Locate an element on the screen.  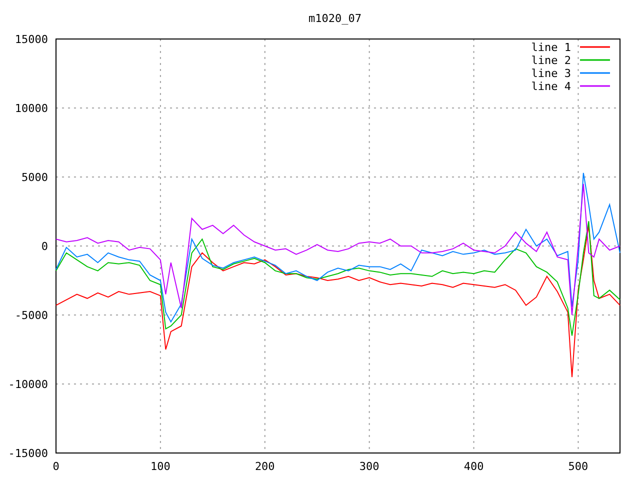
legend-label: line 1 is located at coordinates (551, 47).